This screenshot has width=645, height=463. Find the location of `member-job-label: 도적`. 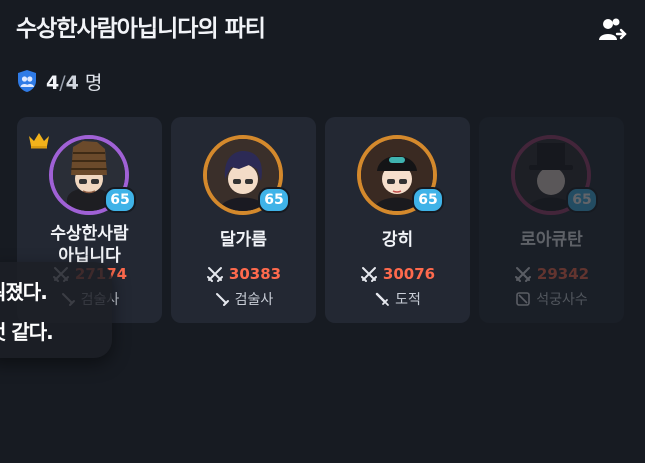

member-job-label: 도적 is located at coordinates (408, 300).